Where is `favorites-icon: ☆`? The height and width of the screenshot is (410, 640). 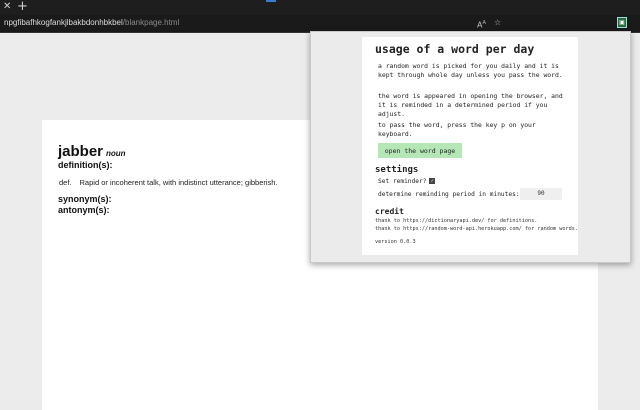 favorites-icon: ☆ is located at coordinates (497, 23).